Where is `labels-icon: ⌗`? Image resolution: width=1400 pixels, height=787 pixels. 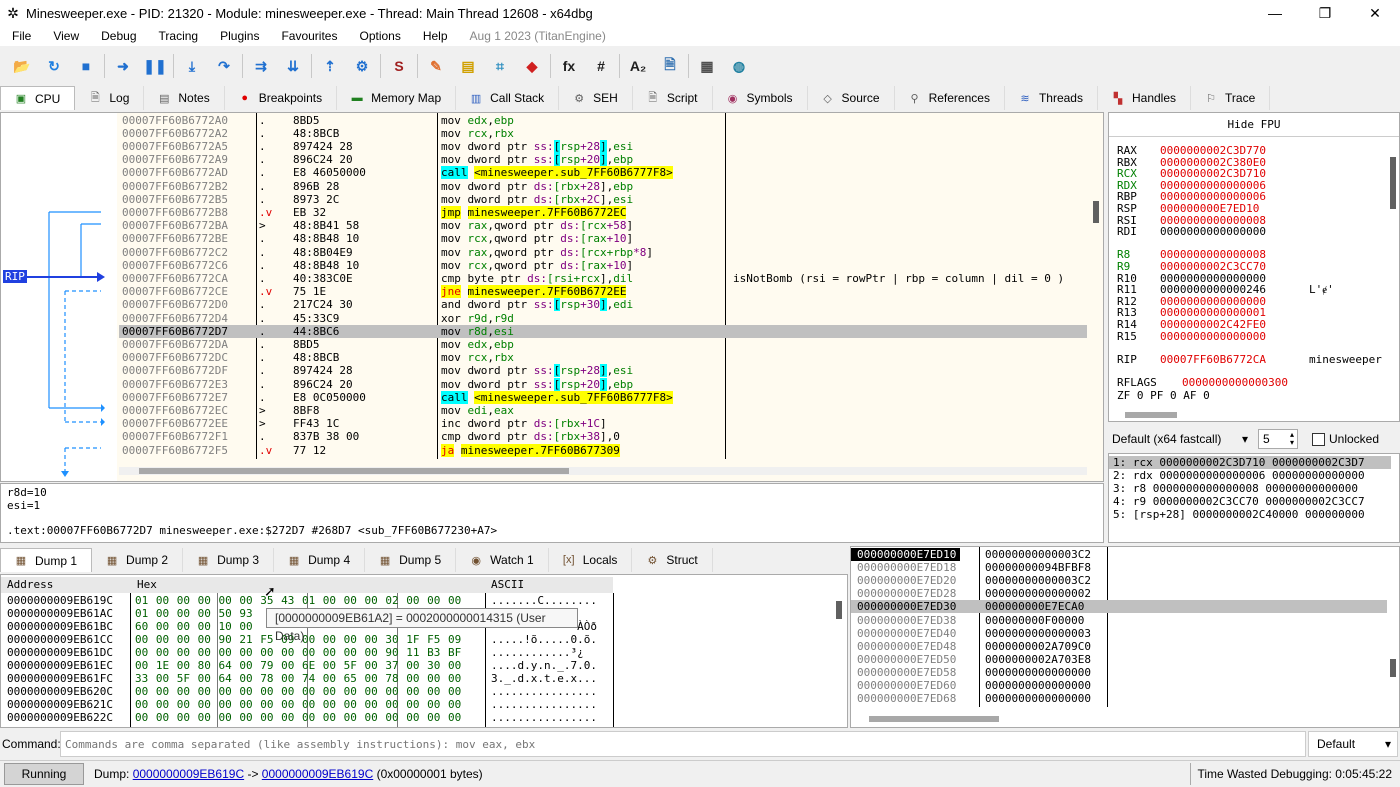 labels-icon: ⌗ is located at coordinates (500, 66).